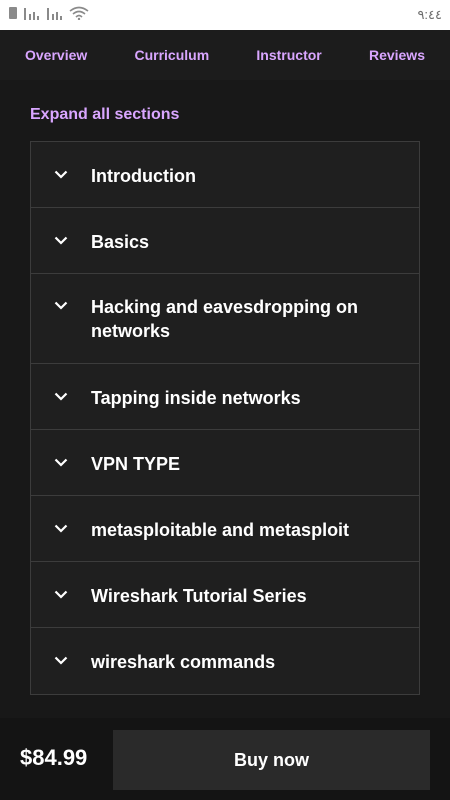  I want to click on section-item: Introduction, so click(225, 175).